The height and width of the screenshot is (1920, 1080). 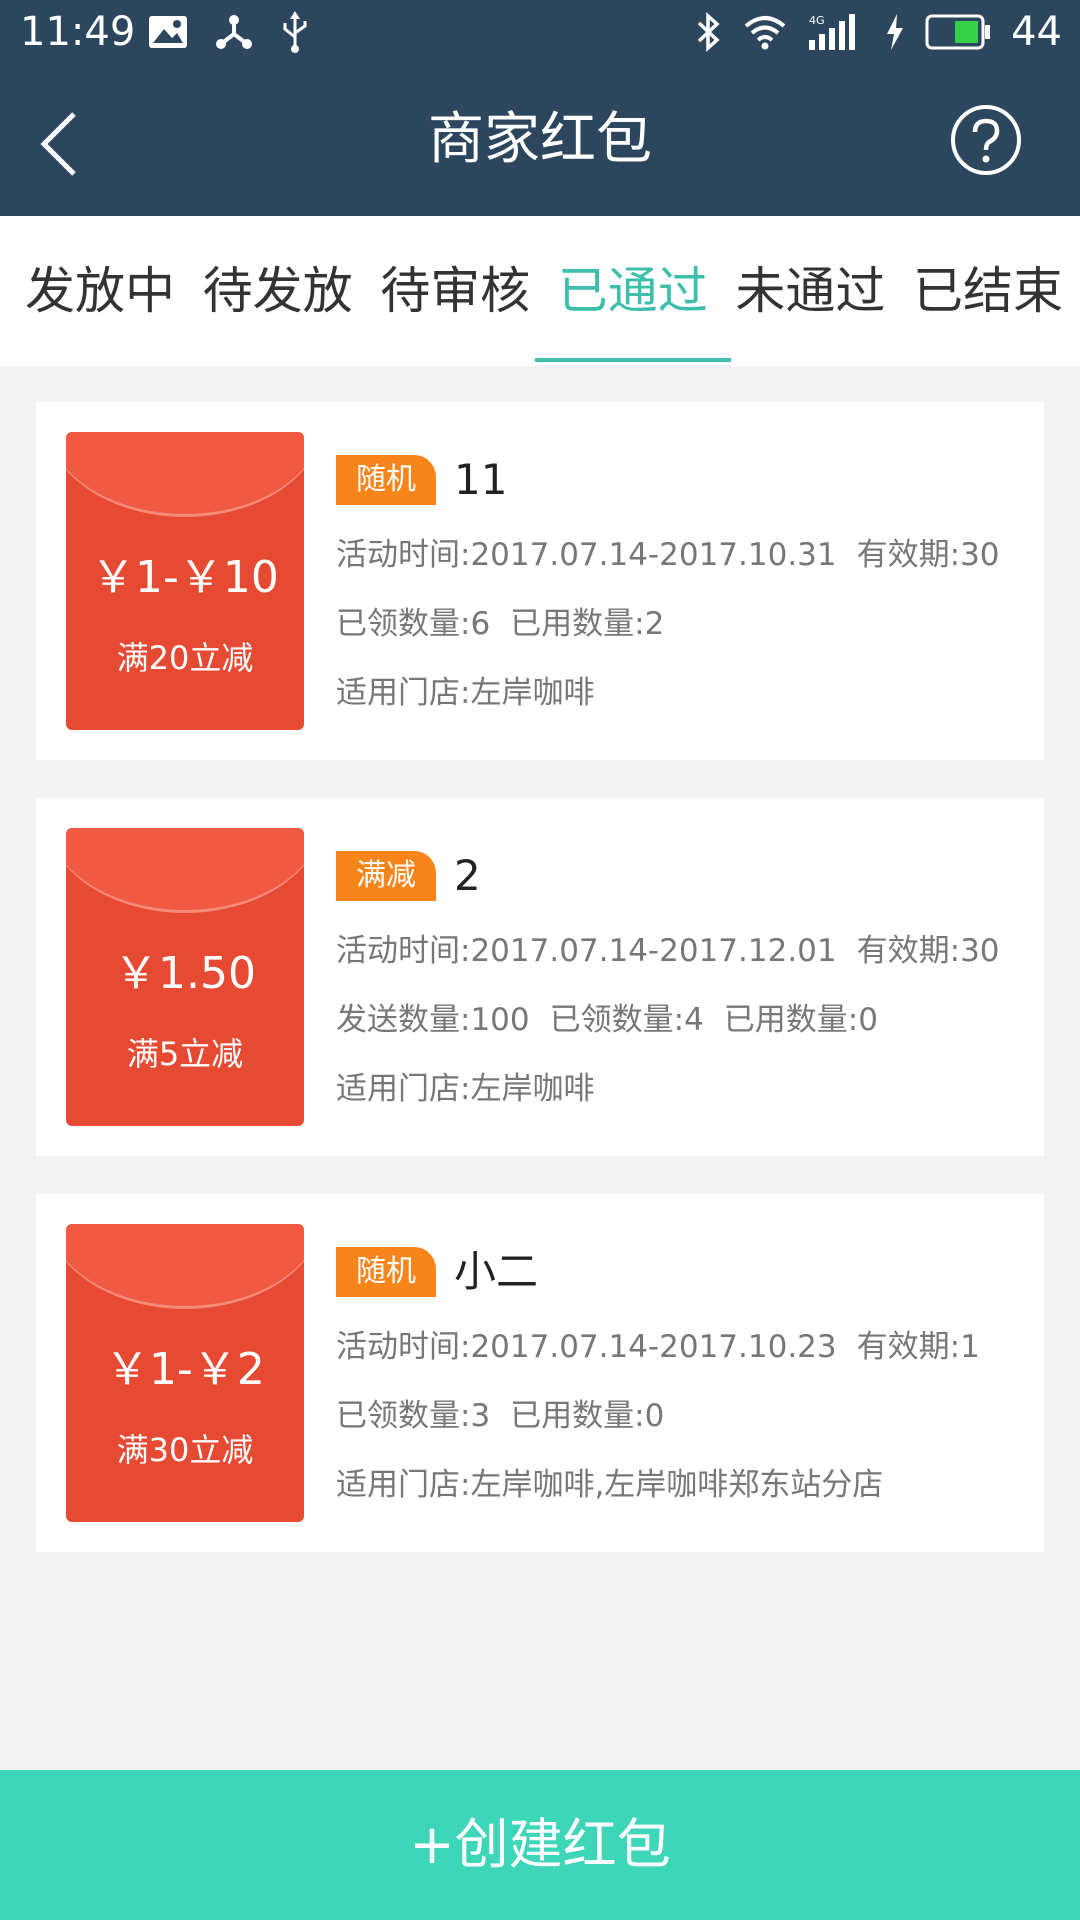 I want to click on card-head: 满减 2, so click(x=680, y=876).